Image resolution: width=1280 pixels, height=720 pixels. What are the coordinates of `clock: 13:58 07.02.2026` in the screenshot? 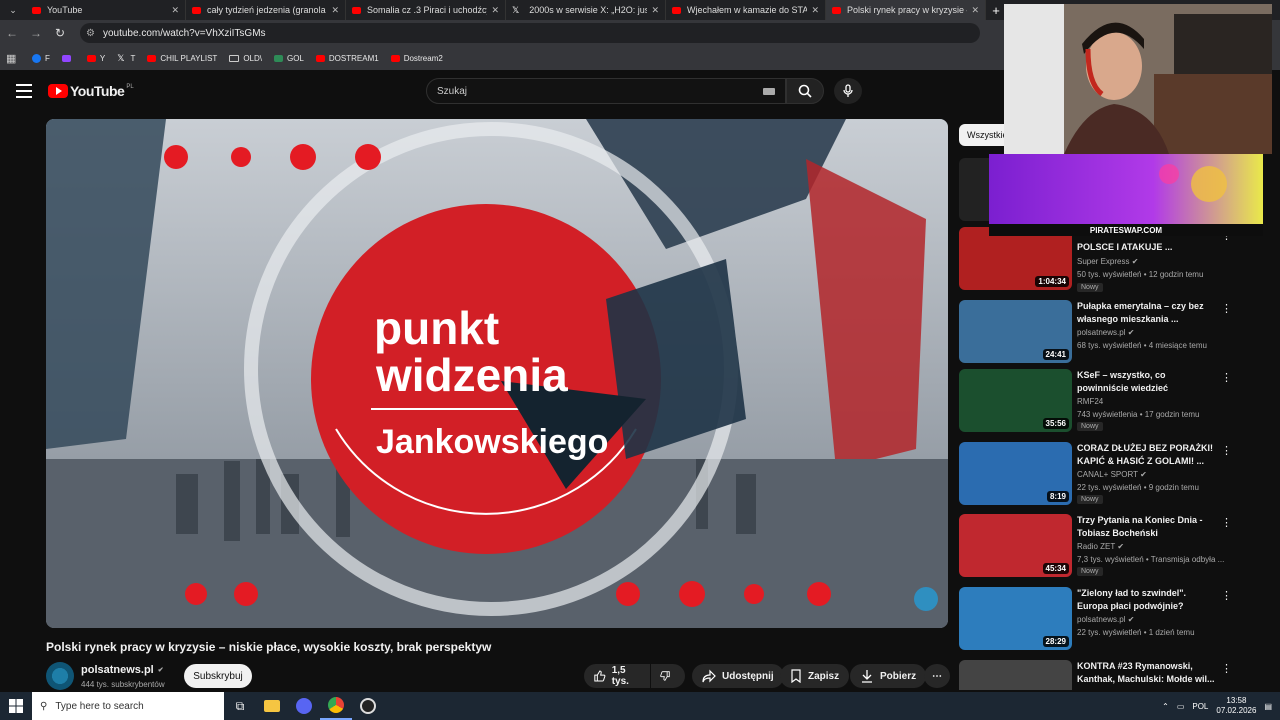 It's located at (1236, 706).